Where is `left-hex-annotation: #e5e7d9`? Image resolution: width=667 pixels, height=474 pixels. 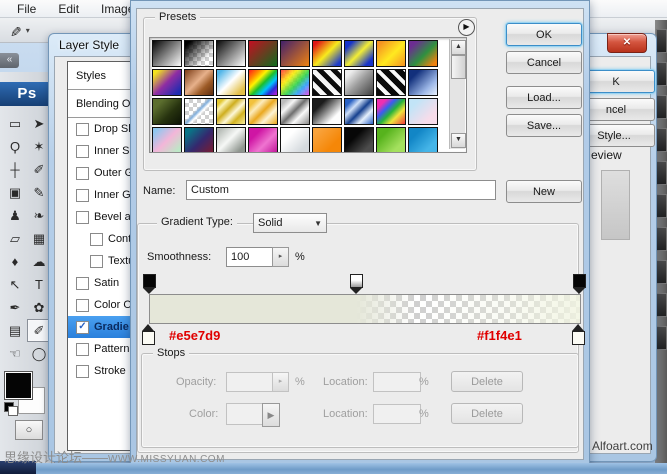 left-hex-annotation: #e5e7d9 is located at coordinates (195, 335).